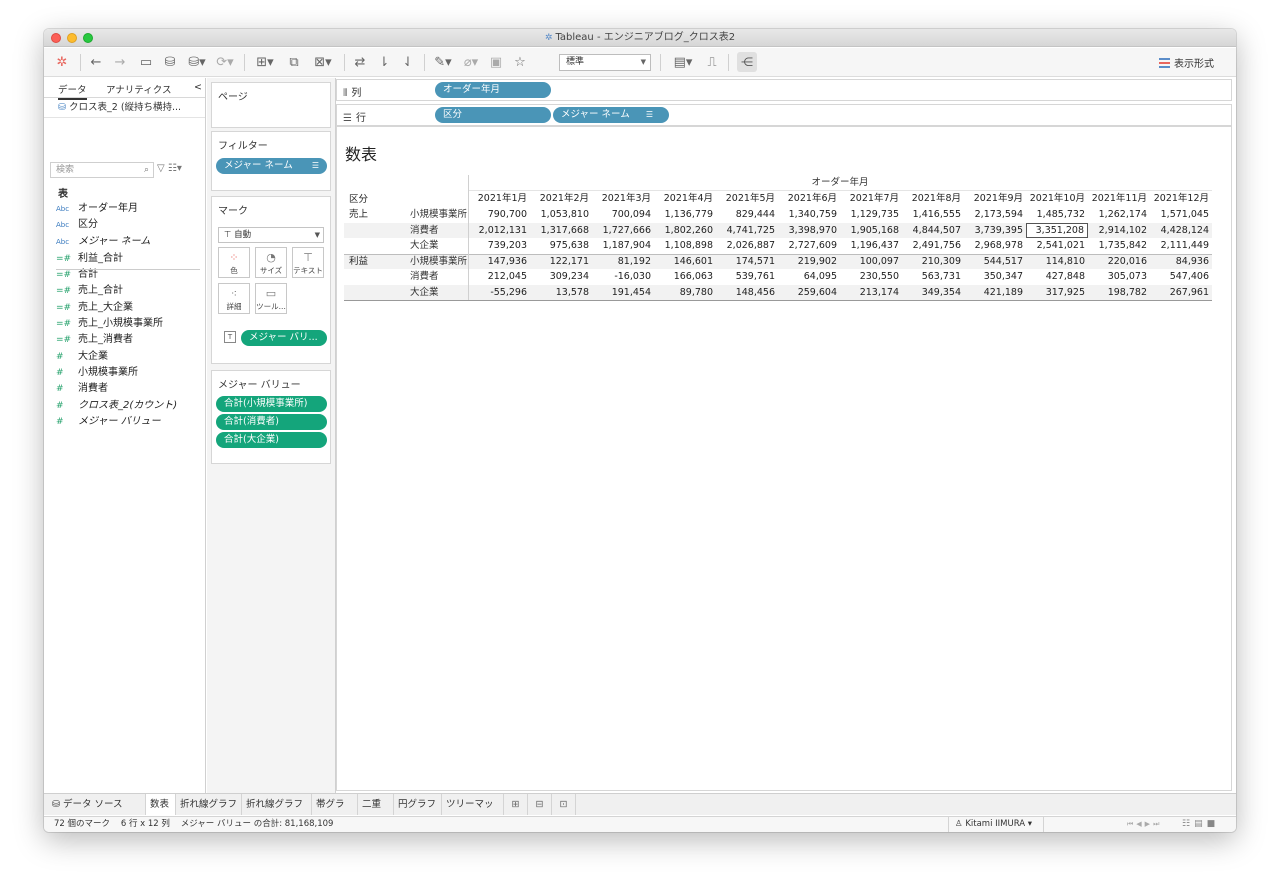 The height and width of the screenshot is (890, 1280). Describe the element at coordinates (561, 231) in the screenshot. I see `table-cell: 1,317,668` at that location.